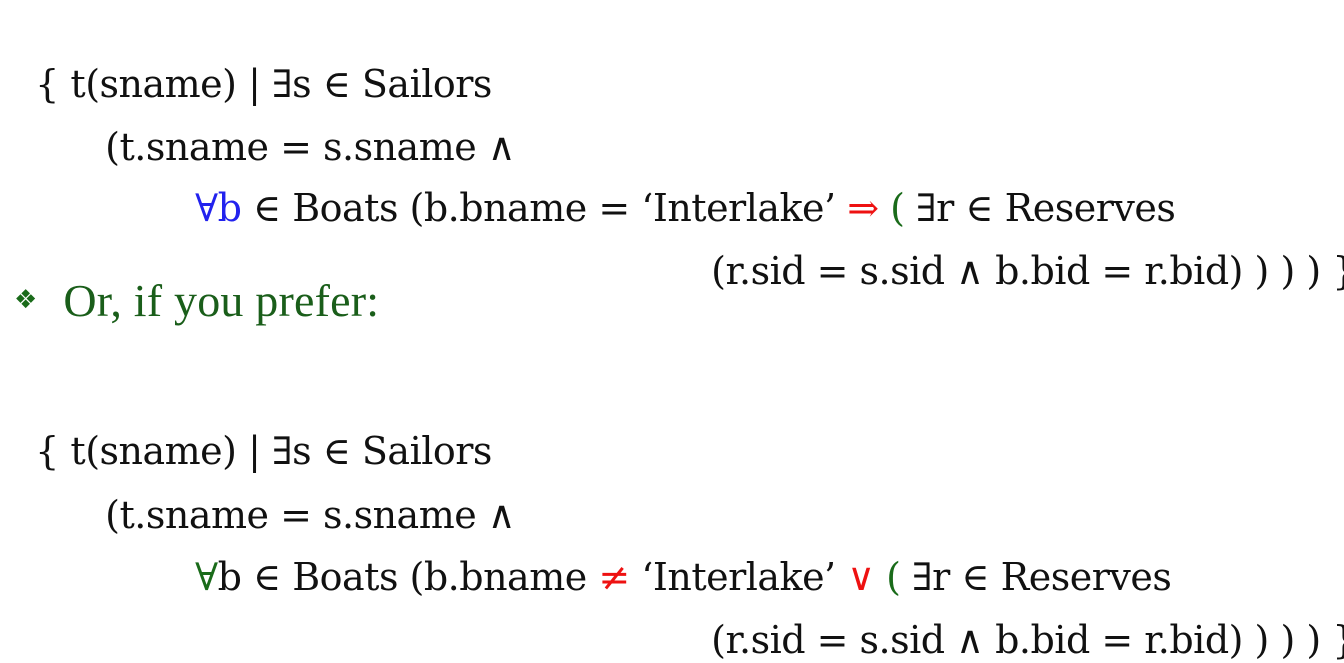 The image size is (1344, 663). I want to click on alternative-bullet: ❖ Or, if you prefer:, so click(196, 300).